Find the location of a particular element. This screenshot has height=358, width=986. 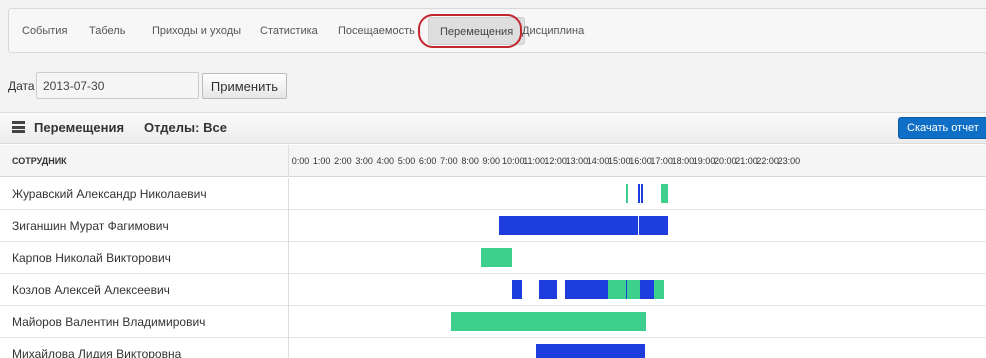

panel-header: Перемещения Отделы: Все Скачать отчет is located at coordinates (493, 128).